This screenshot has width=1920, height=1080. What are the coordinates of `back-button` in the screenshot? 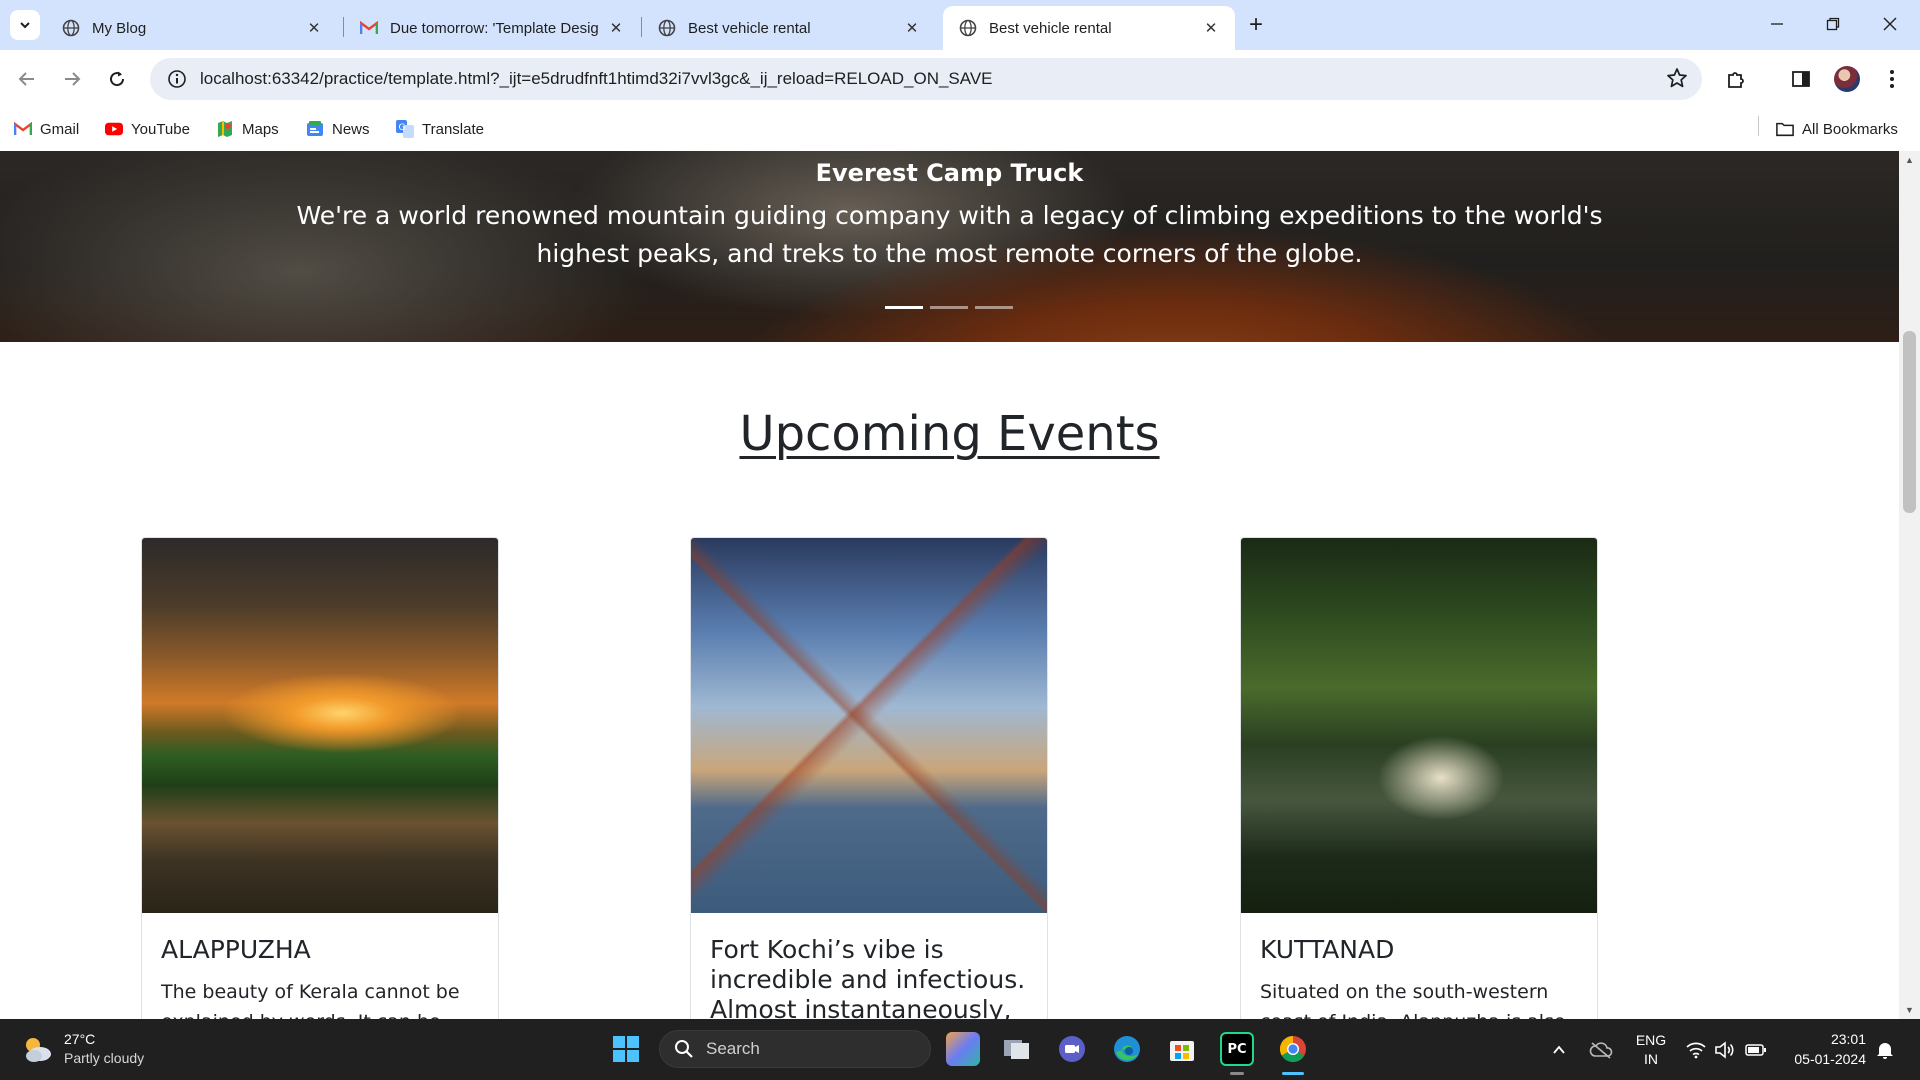 It's located at (27, 79).